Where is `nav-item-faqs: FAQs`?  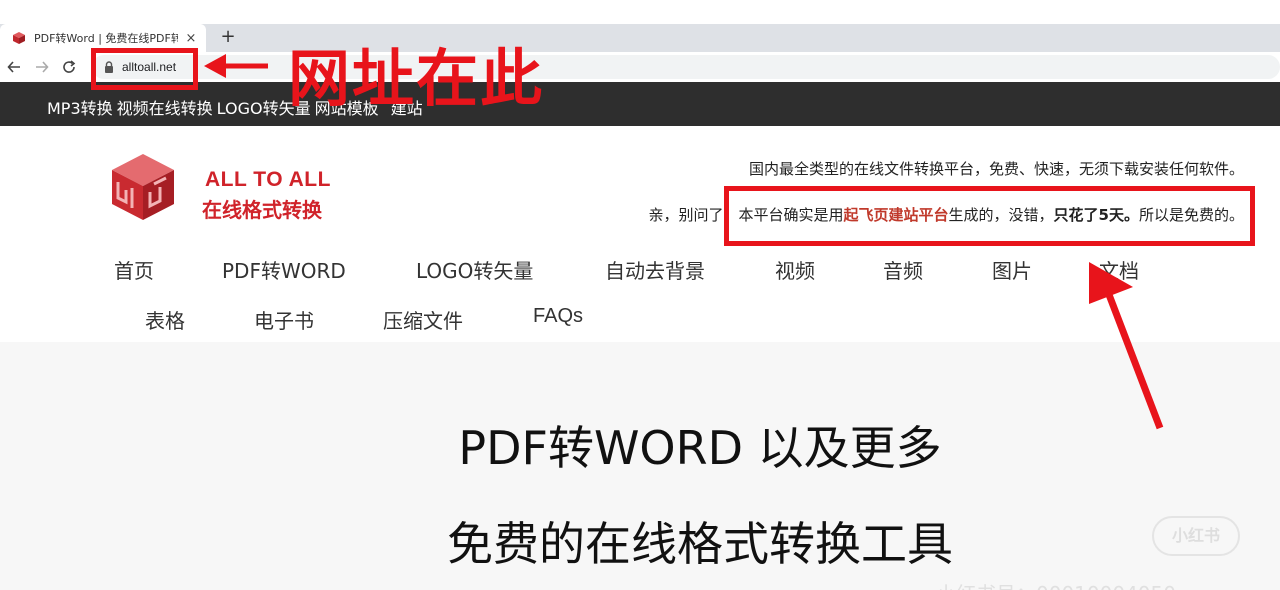 nav-item-faqs: FAQs is located at coordinates (558, 316).